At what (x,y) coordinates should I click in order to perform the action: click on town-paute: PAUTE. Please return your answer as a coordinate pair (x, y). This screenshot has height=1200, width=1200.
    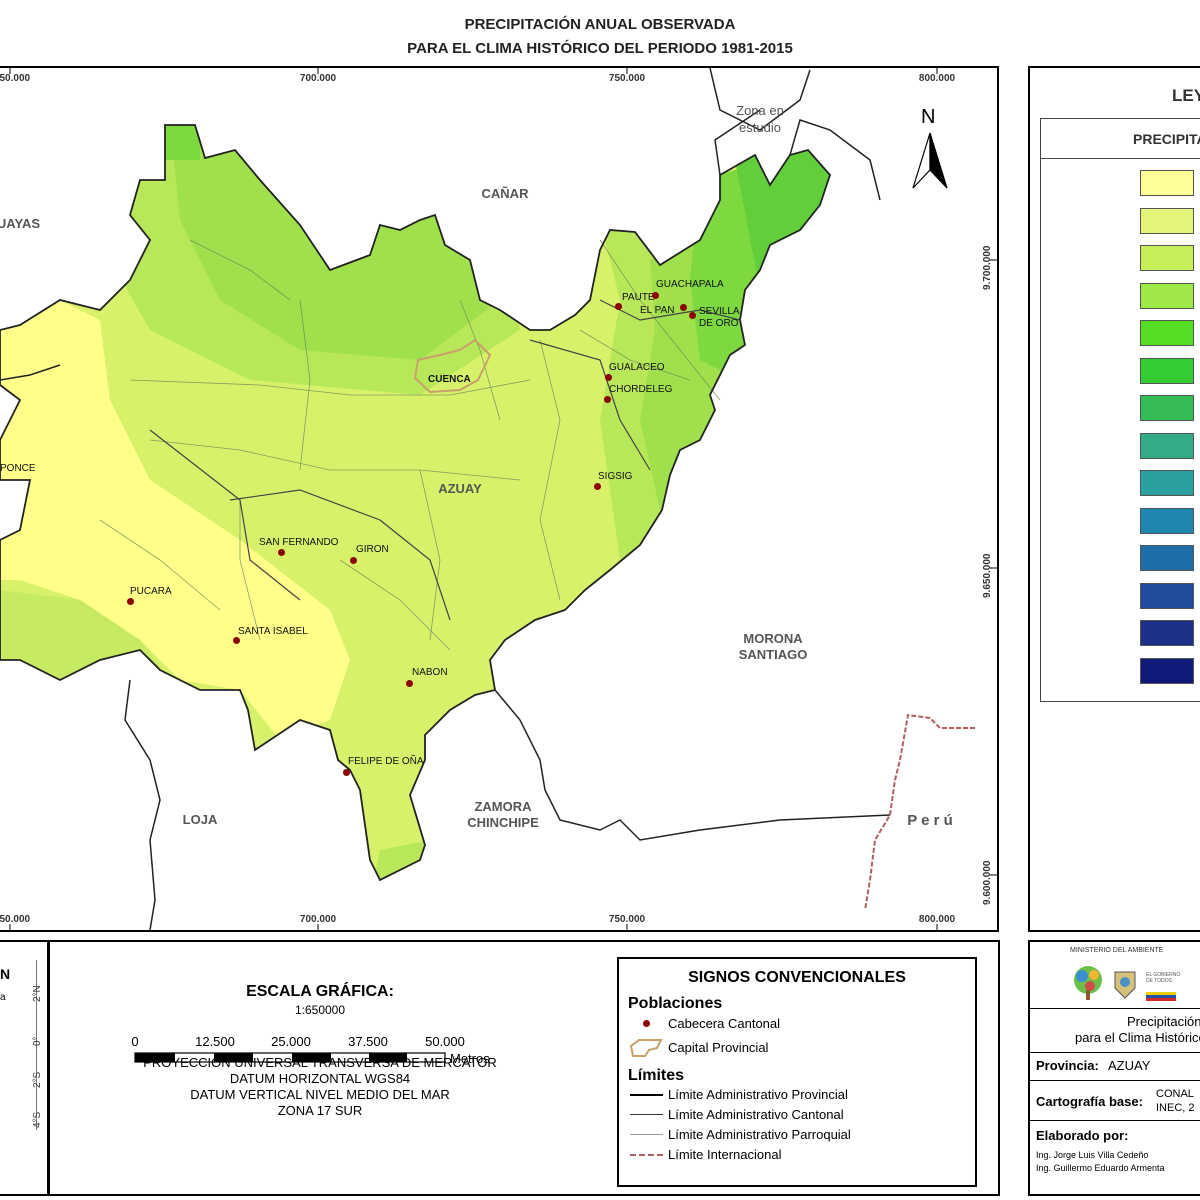
    Looking at the image, I should click on (638, 297).